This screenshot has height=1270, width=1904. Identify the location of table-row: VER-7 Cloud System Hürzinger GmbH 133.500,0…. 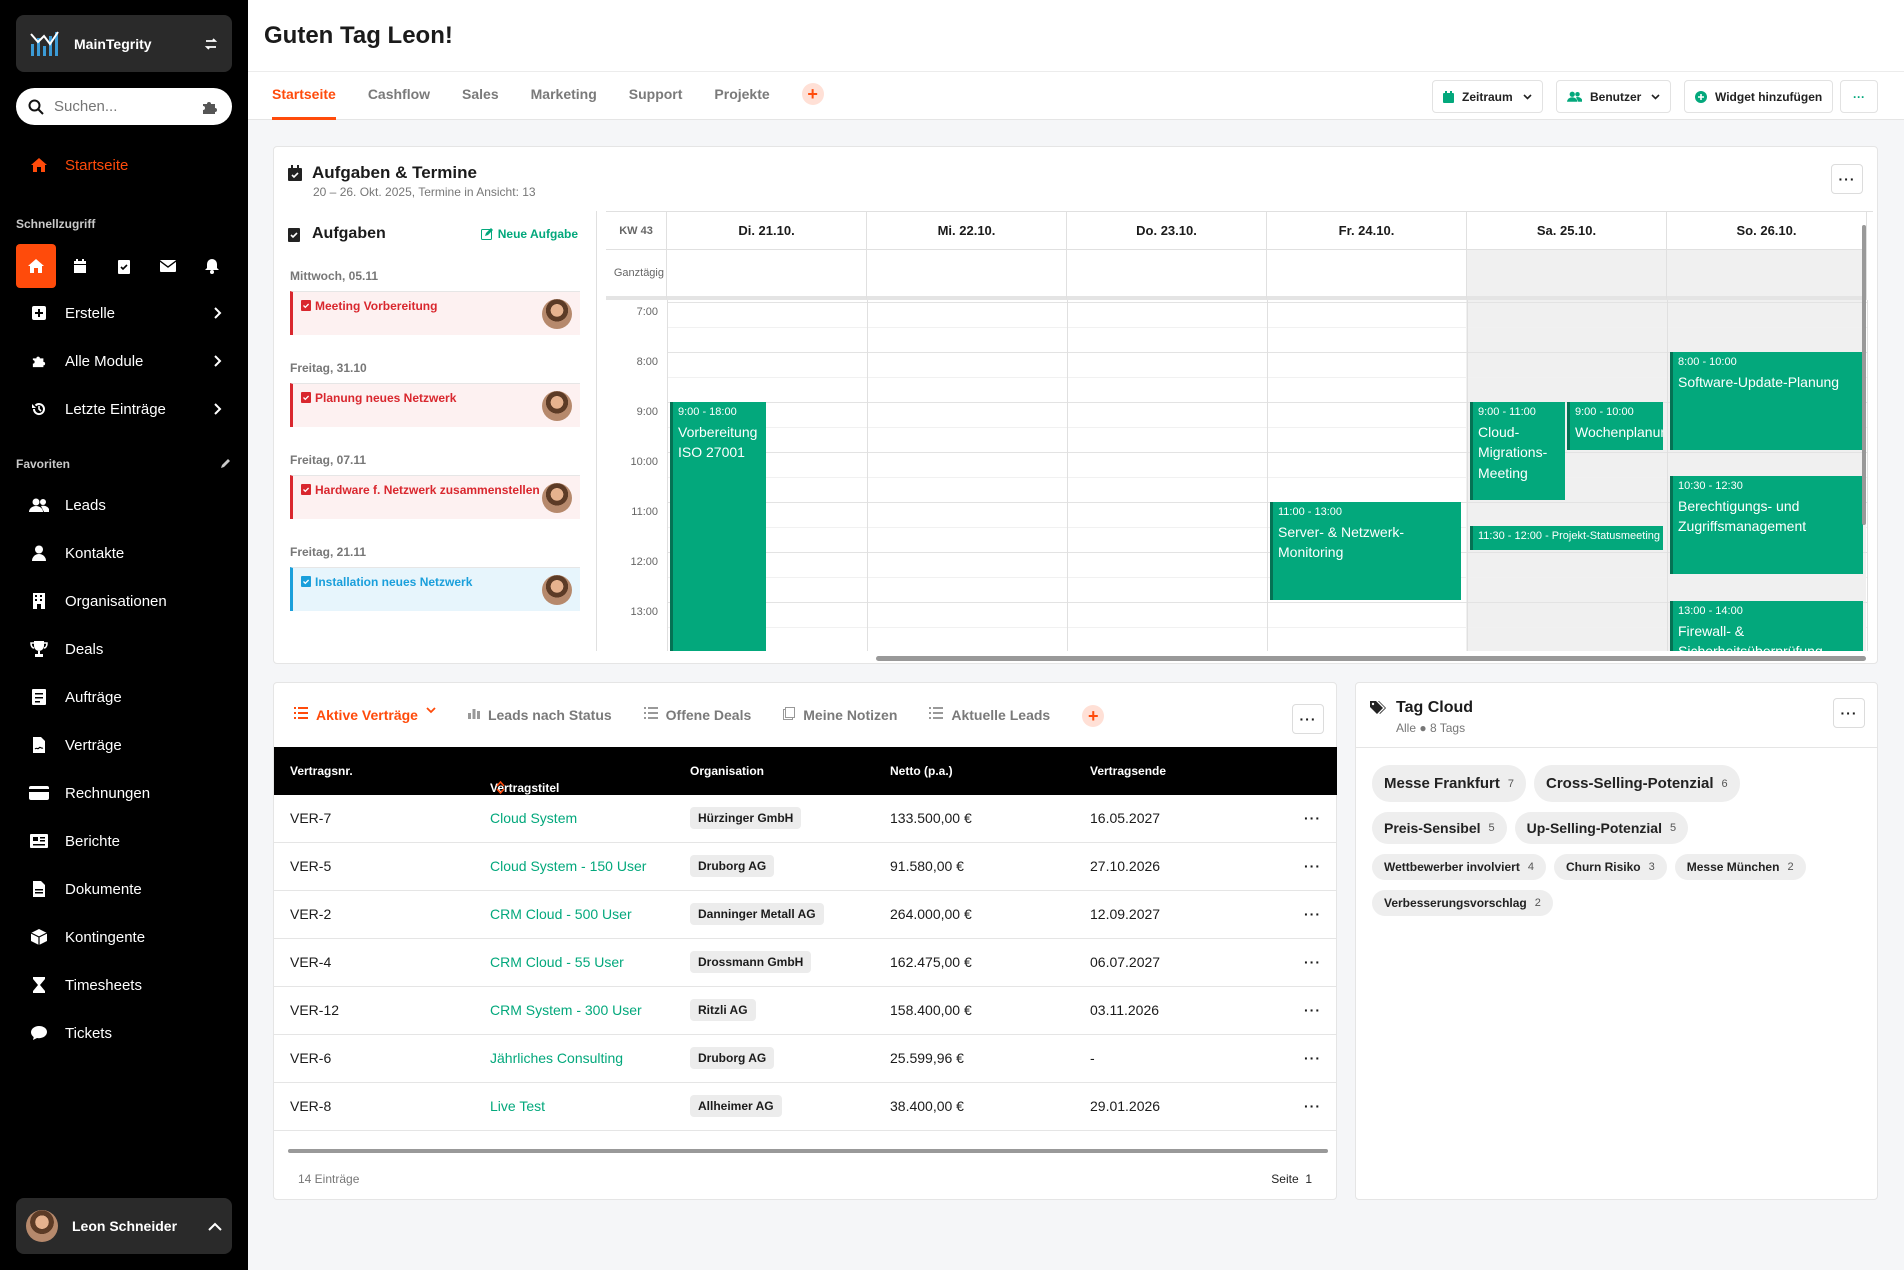
(805, 819).